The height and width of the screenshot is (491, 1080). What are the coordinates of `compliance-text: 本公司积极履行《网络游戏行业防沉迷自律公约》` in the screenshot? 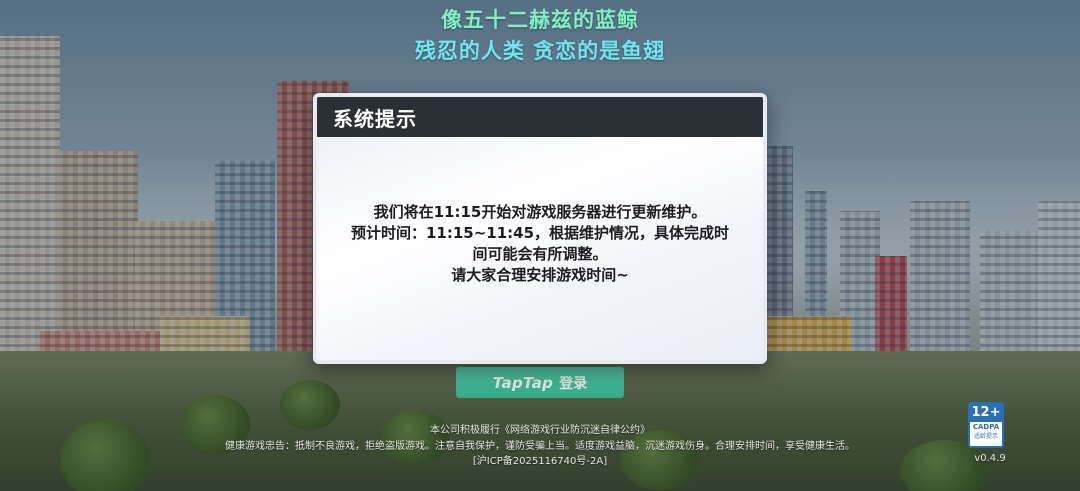 It's located at (540, 430).